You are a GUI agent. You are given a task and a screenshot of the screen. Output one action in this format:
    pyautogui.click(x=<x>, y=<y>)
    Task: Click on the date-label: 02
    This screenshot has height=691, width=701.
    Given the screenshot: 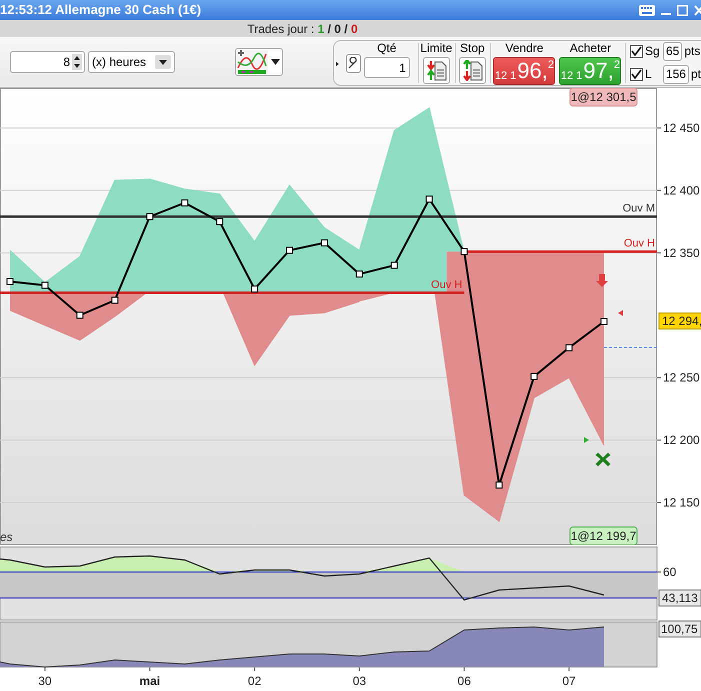 What is the action you would take?
    pyautogui.click(x=255, y=681)
    